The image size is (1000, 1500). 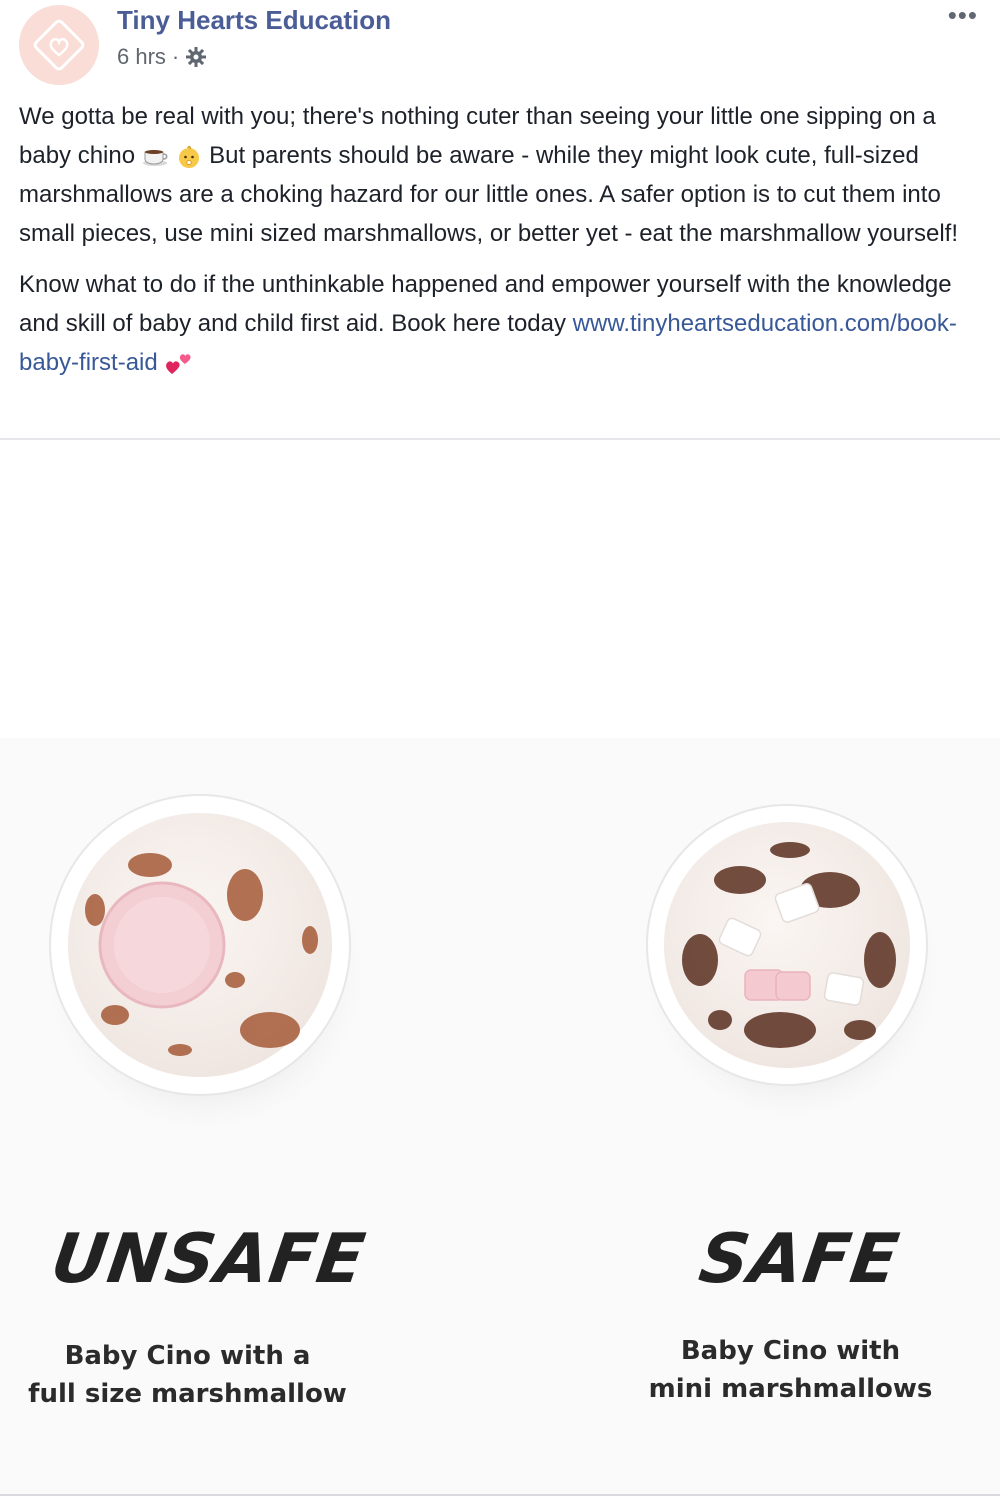 What do you see at coordinates (205, 955) in the screenshot?
I see `unsafe-cup` at bounding box center [205, 955].